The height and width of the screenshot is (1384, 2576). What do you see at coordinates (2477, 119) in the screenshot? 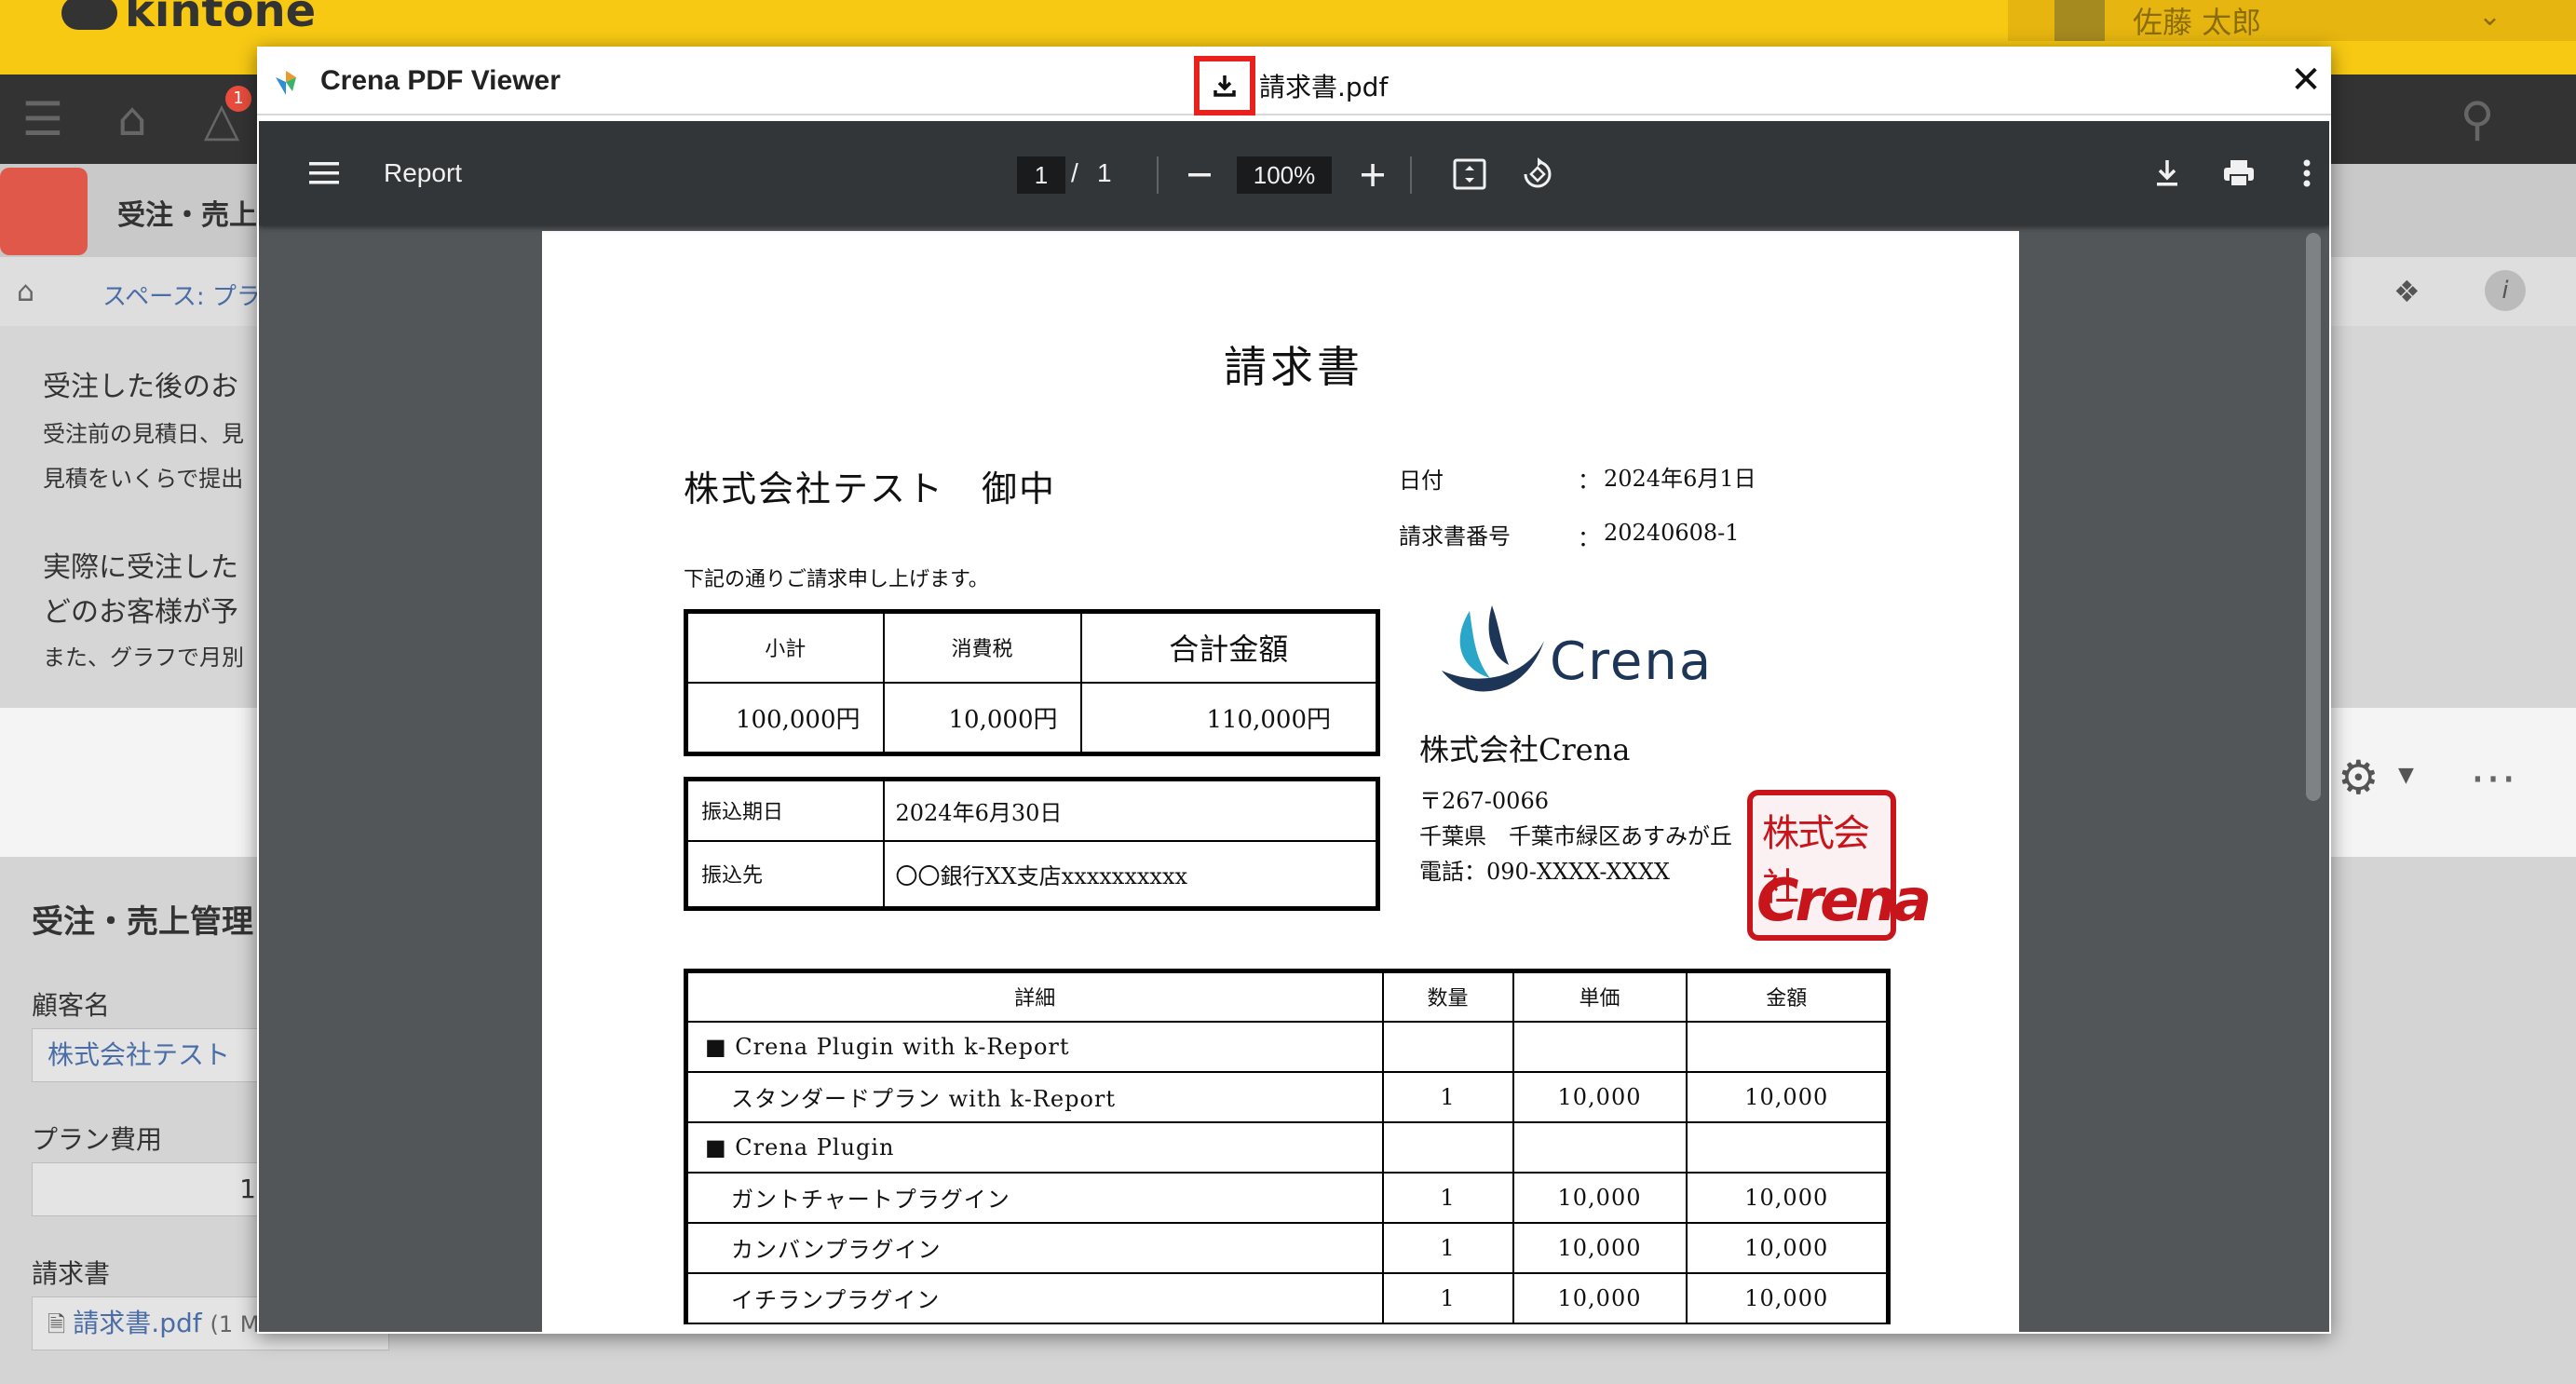
I see `search-icon: ⚲` at bounding box center [2477, 119].